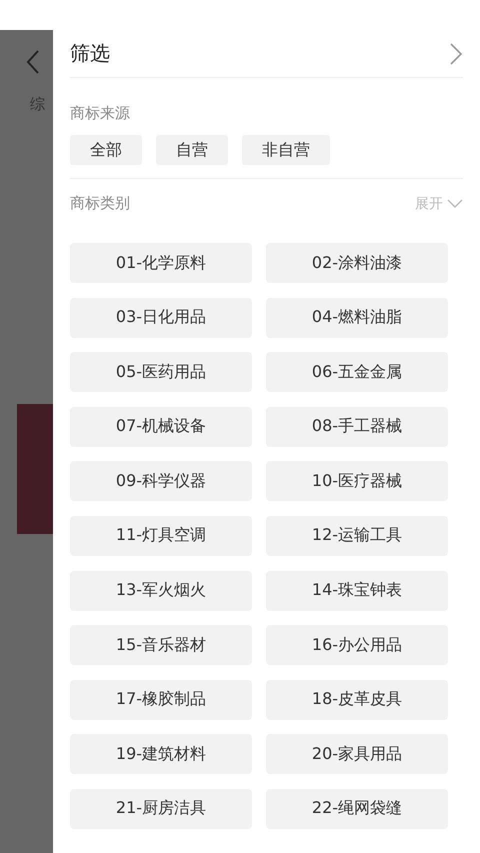 The image size is (480, 853). What do you see at coordinates (357, 808) in the screenshot?
I see `category-chip: 22-绳网袋缝` at bounding box center [357, 808].